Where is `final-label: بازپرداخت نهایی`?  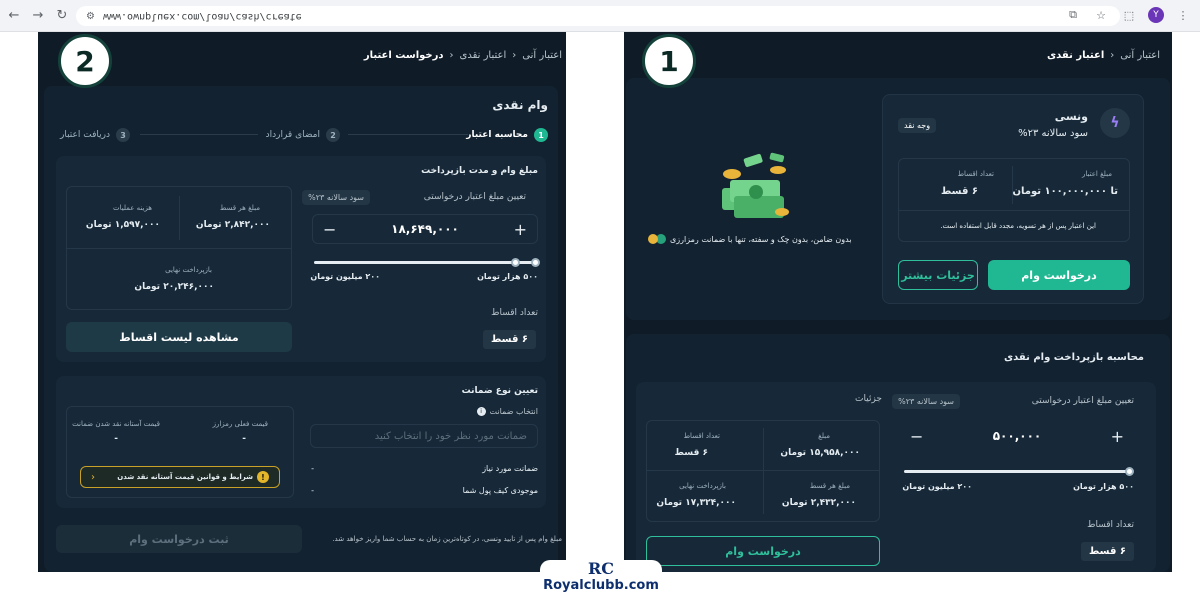
final-label: بازپرداخت نهایی is located at coordinates (188, 270).